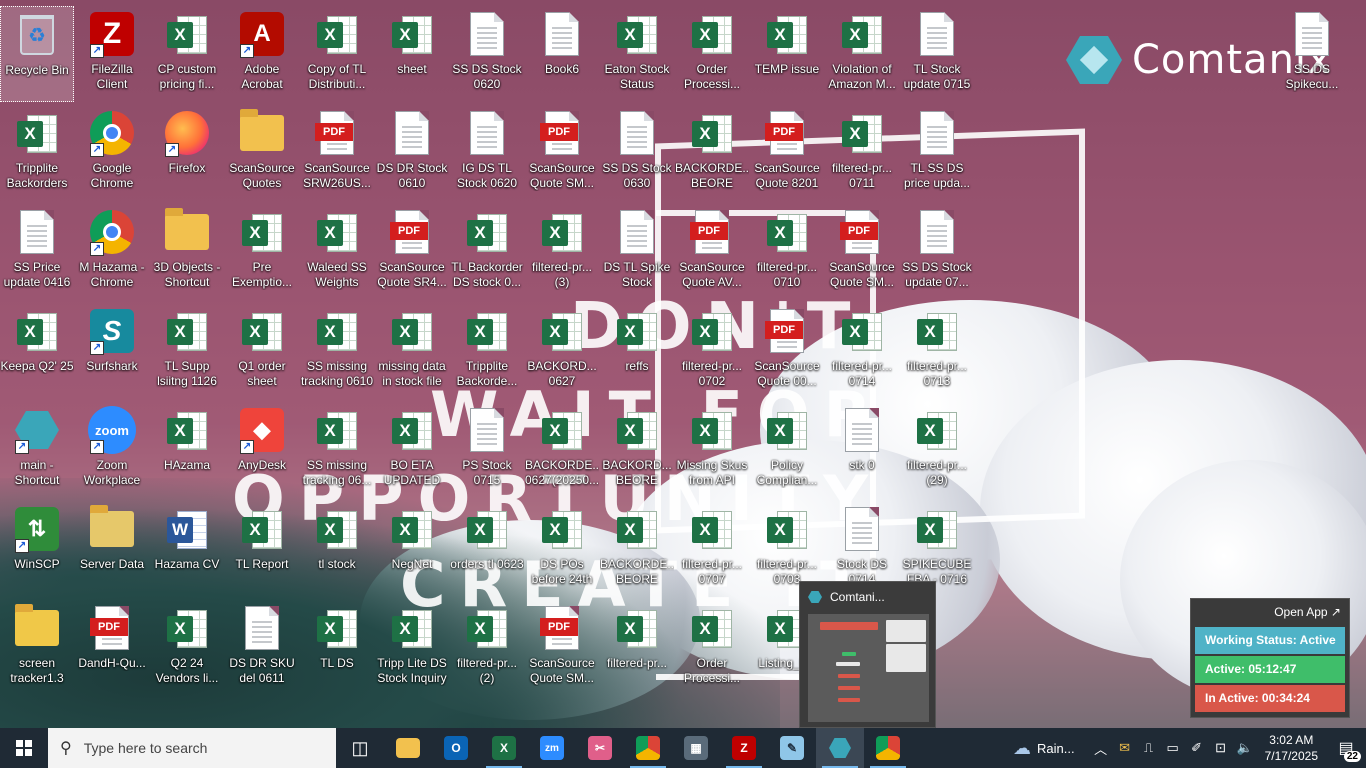 The image size is (1366, 768). I want to click on desktop-icon-ps-stock-0715: PS Stock 0715, so click(487, 450).